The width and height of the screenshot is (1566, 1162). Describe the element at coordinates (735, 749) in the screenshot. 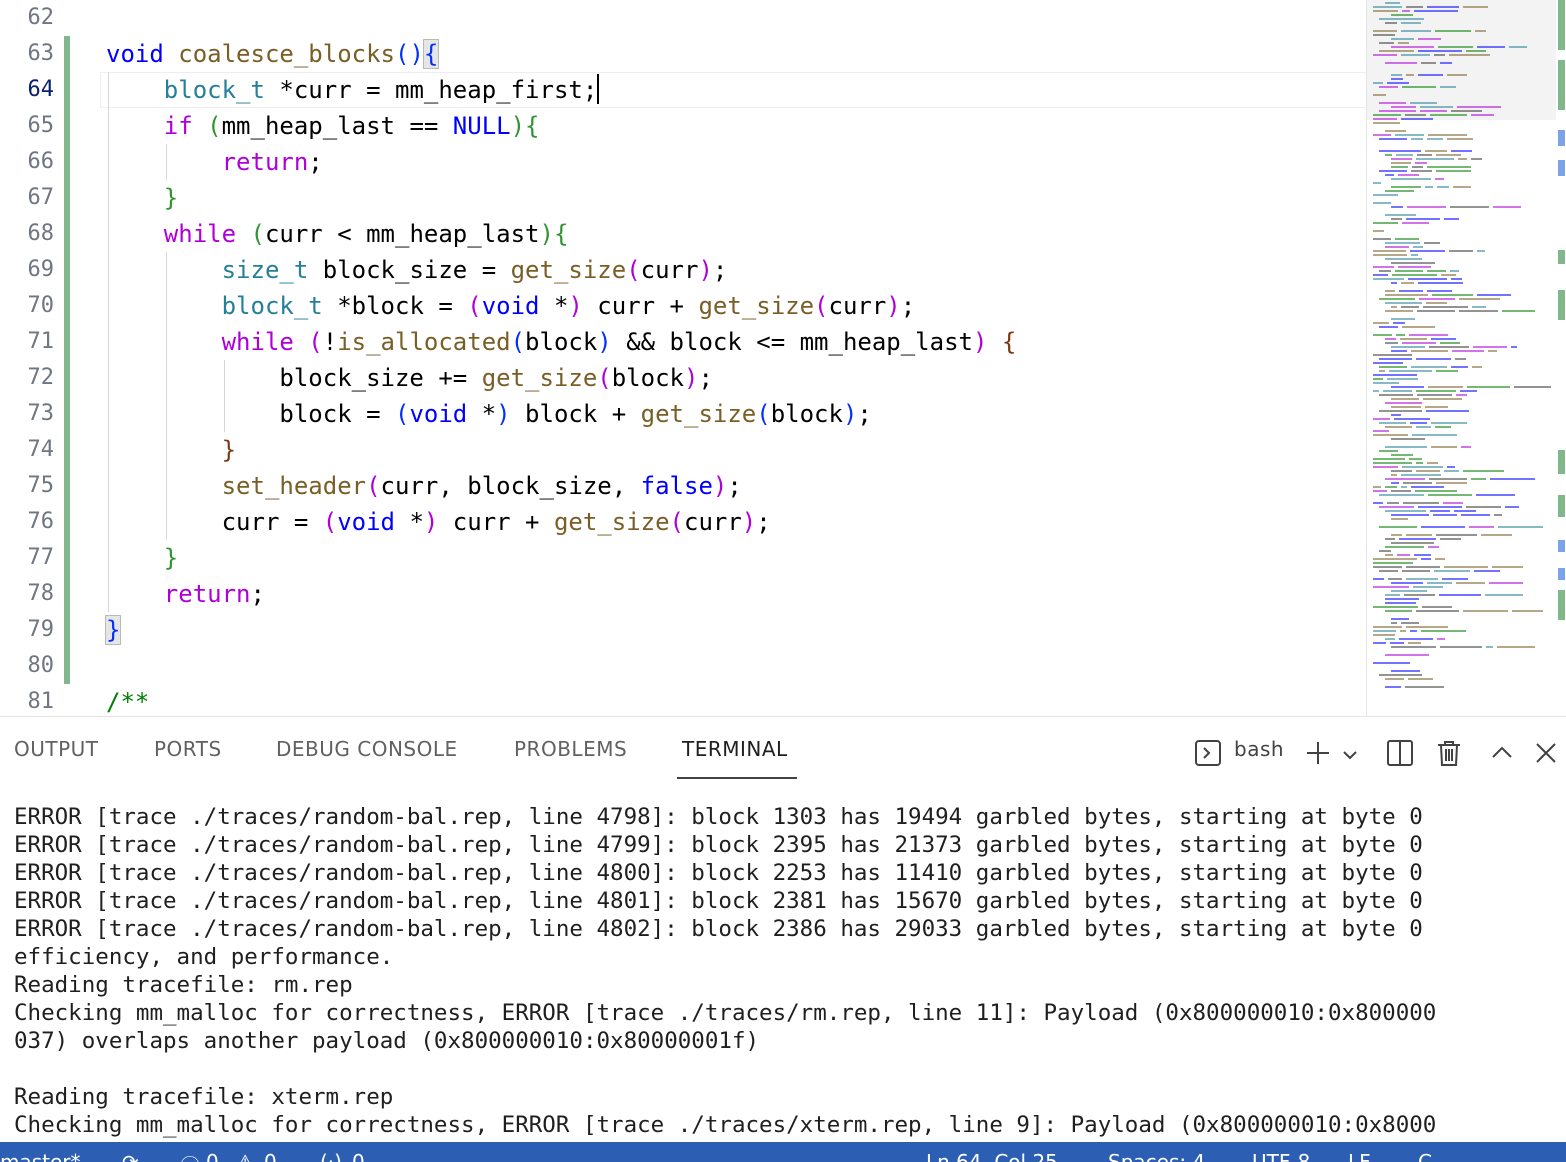

I see `tab-terminal: TERMINAL` at that location.